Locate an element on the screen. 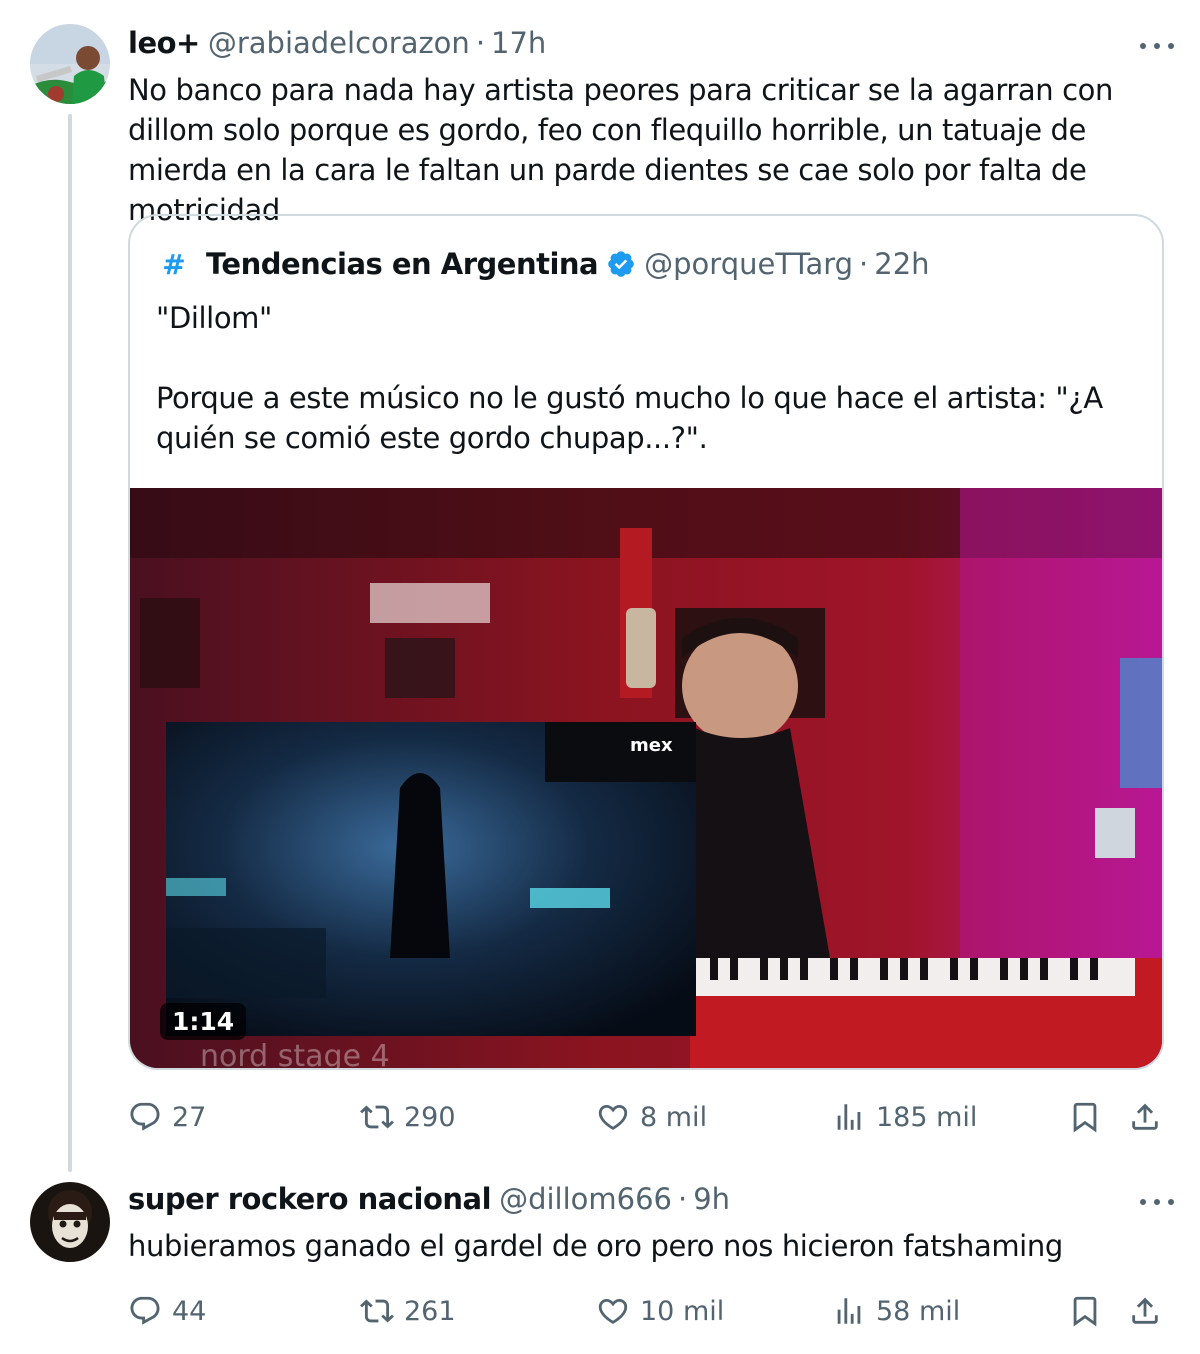  view-count: 185 mil is located at coordinates (927, 1117).